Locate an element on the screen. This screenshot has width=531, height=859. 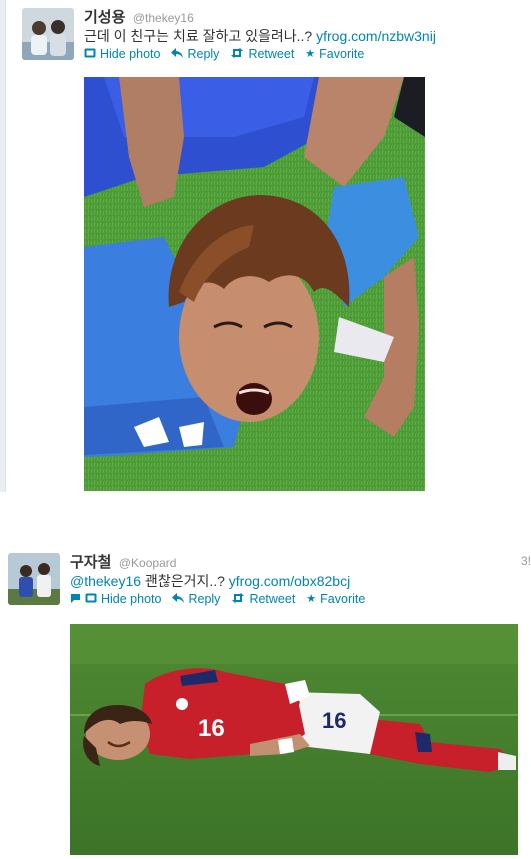
tweet-body: 괜찮은거지..? is located at coordinates (185, 581).